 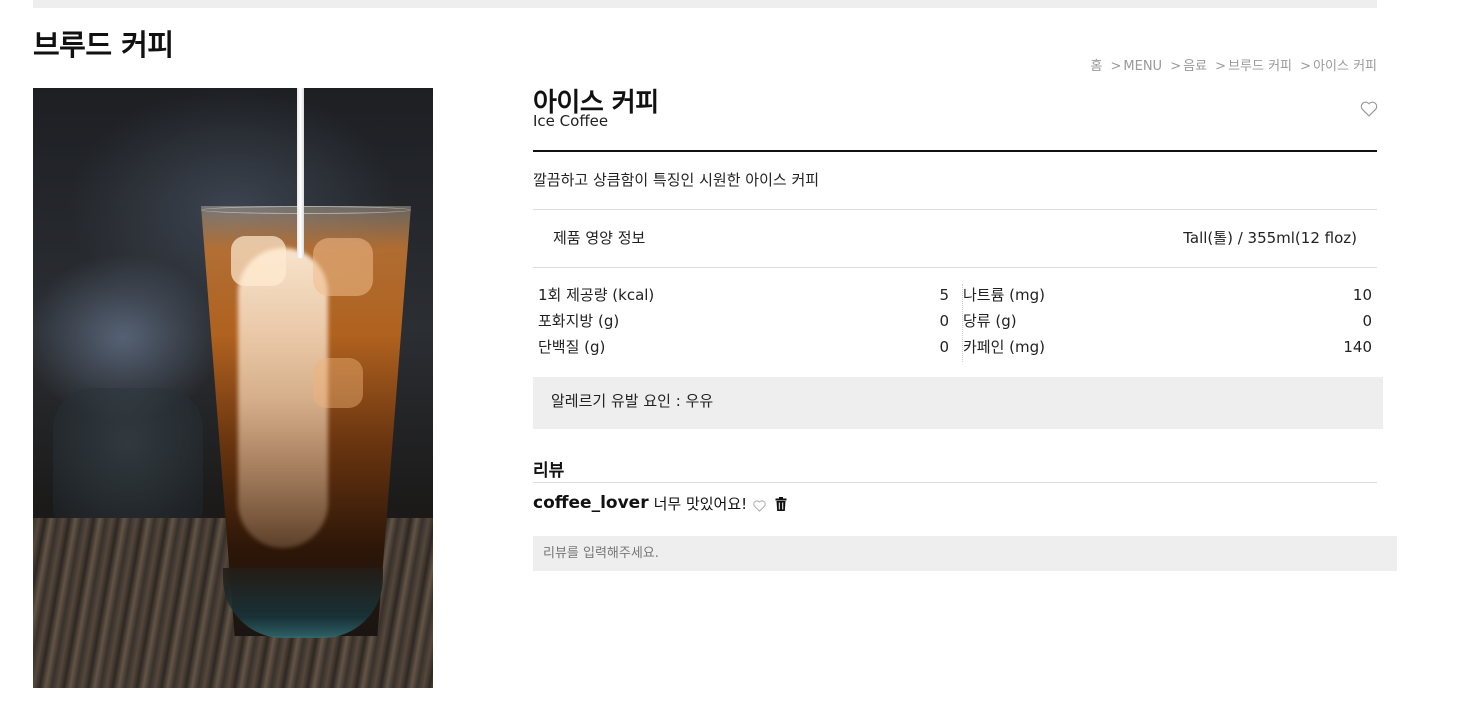 I want to click on background-cup, so click(x=128, y=458).